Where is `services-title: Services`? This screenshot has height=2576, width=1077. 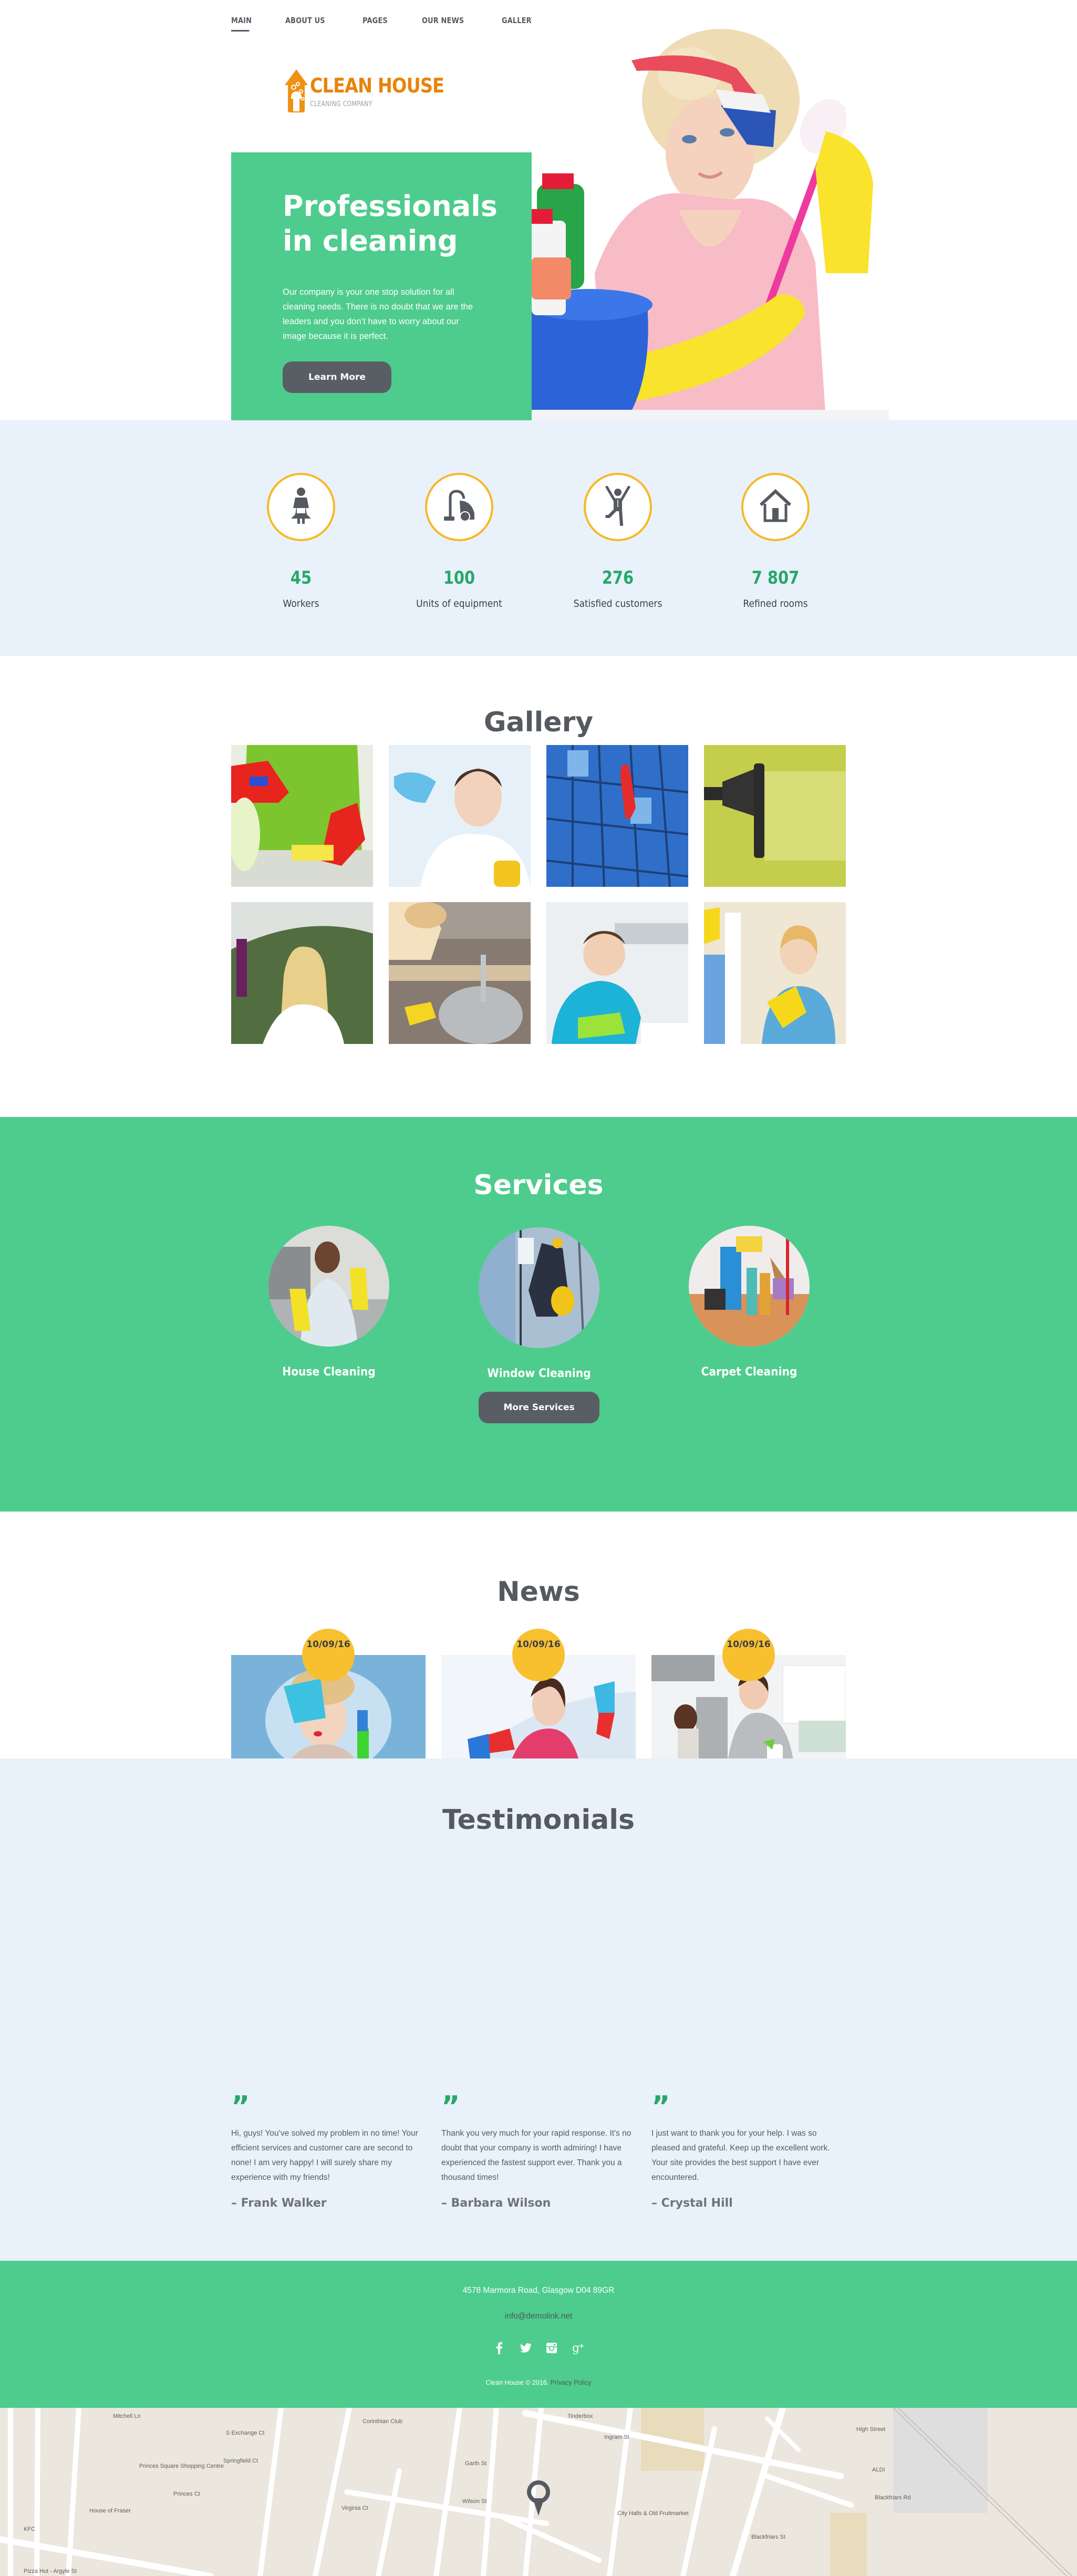 services-title: Services is located at coordinates (538, 1185).